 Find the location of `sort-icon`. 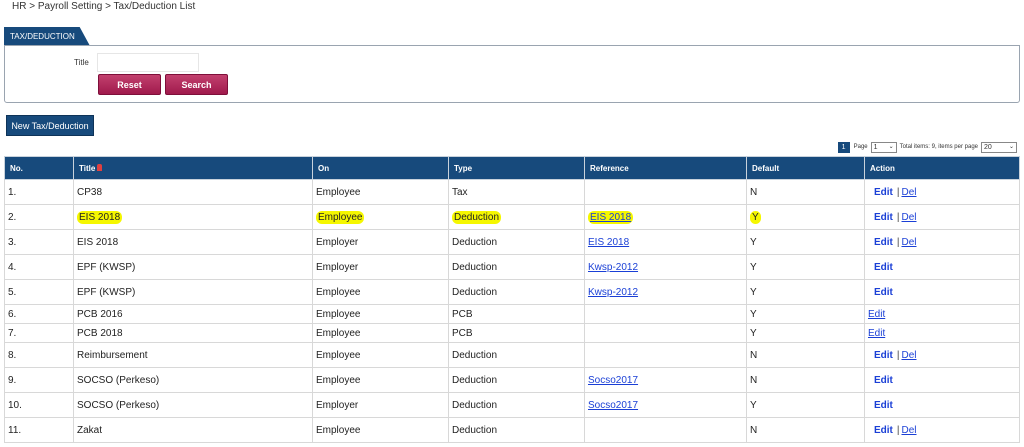

sort-icon is located at coordinates (100, 167).